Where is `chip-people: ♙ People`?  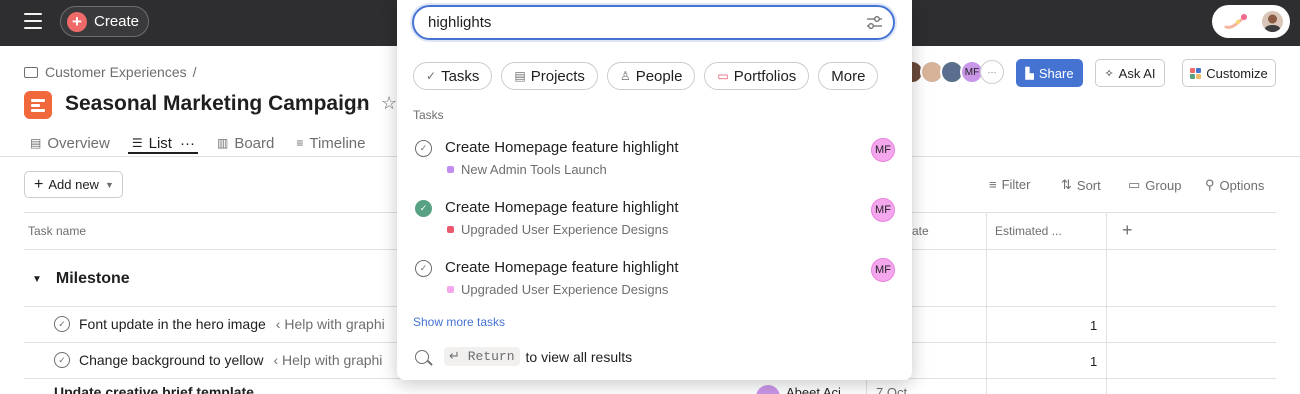 chip-people: ♙ People is located at coordinates (651, 76).